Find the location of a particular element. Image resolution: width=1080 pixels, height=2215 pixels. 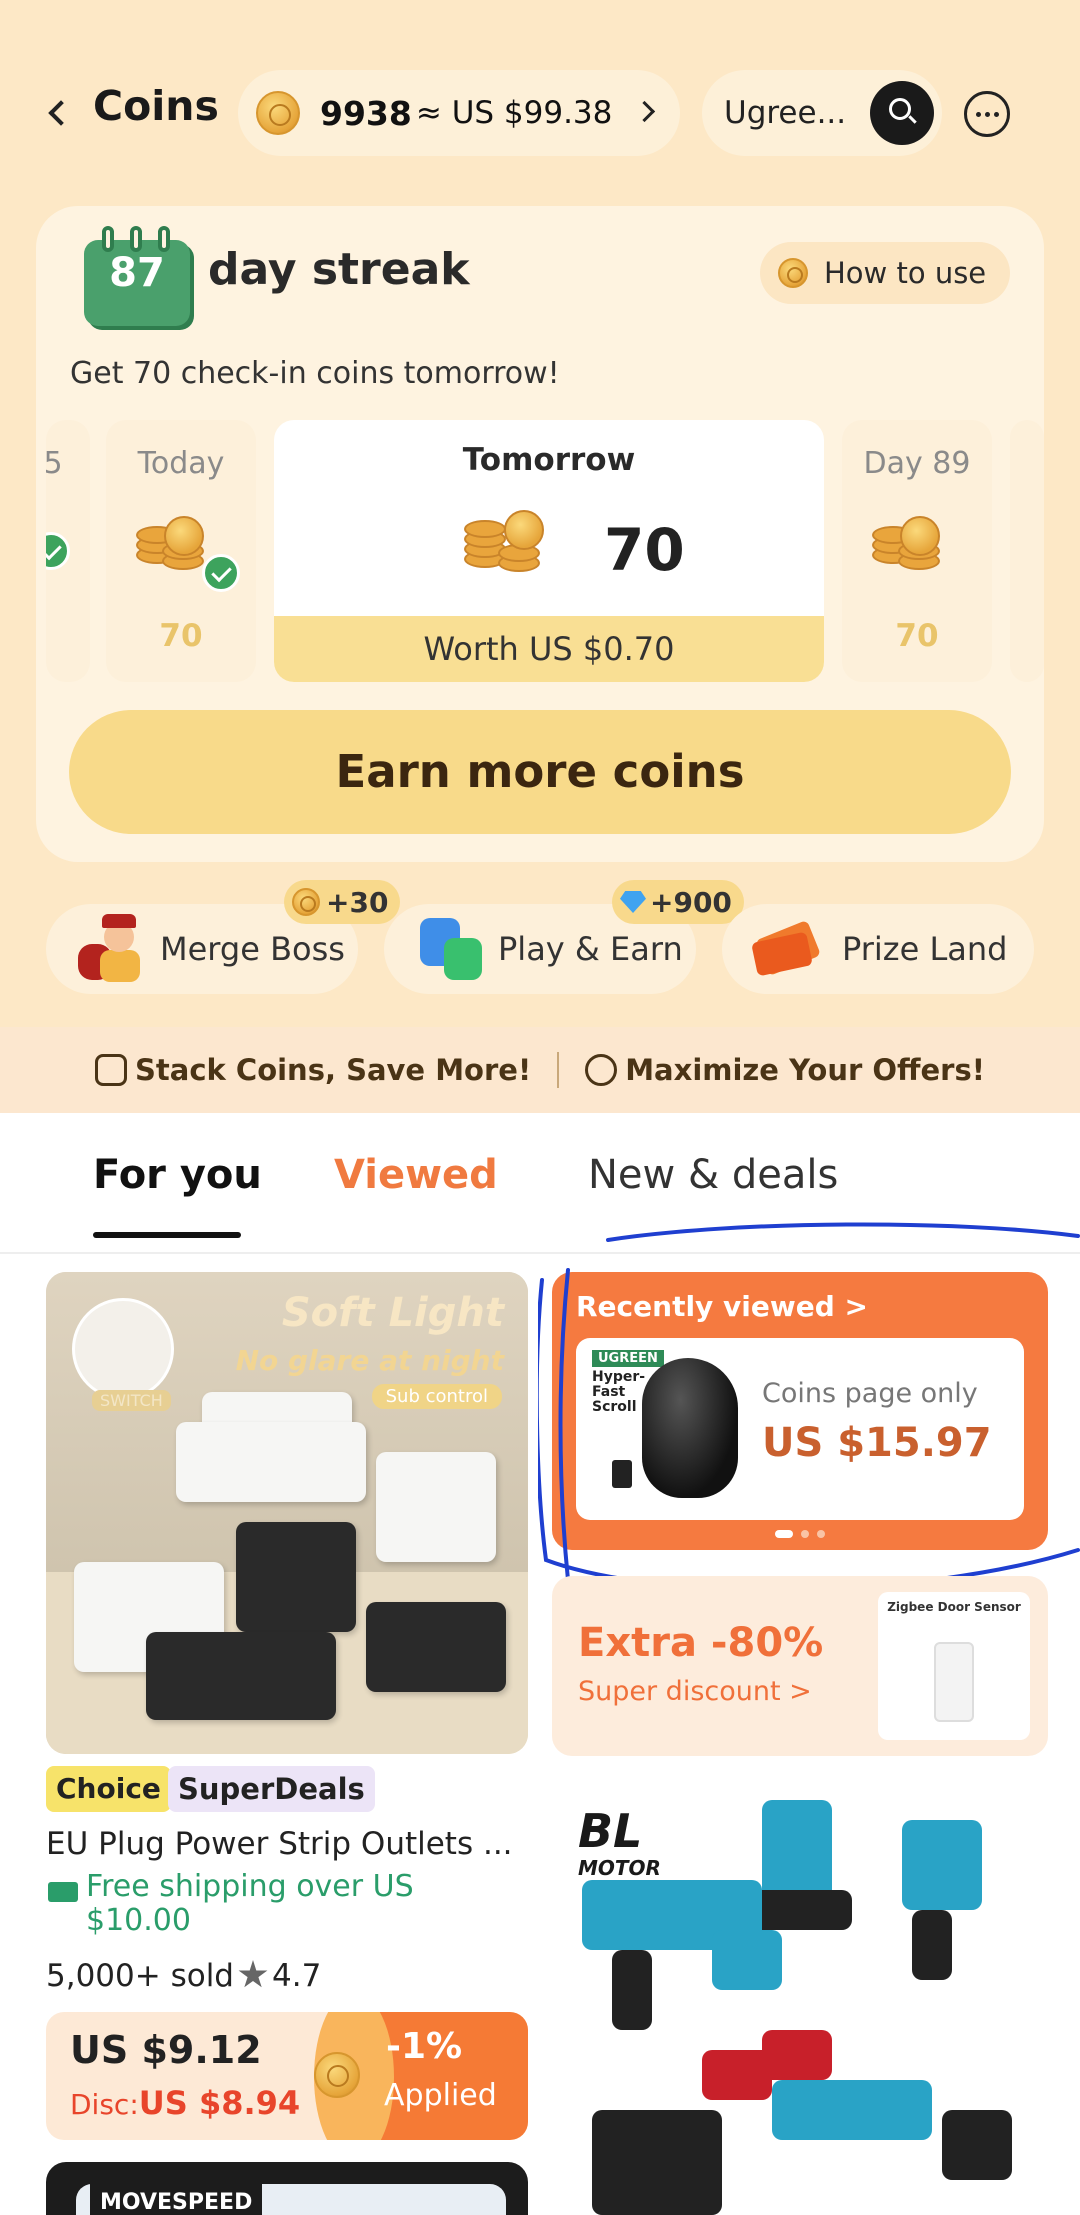

play-and-earn-icon is located at coordinates (451, 949).